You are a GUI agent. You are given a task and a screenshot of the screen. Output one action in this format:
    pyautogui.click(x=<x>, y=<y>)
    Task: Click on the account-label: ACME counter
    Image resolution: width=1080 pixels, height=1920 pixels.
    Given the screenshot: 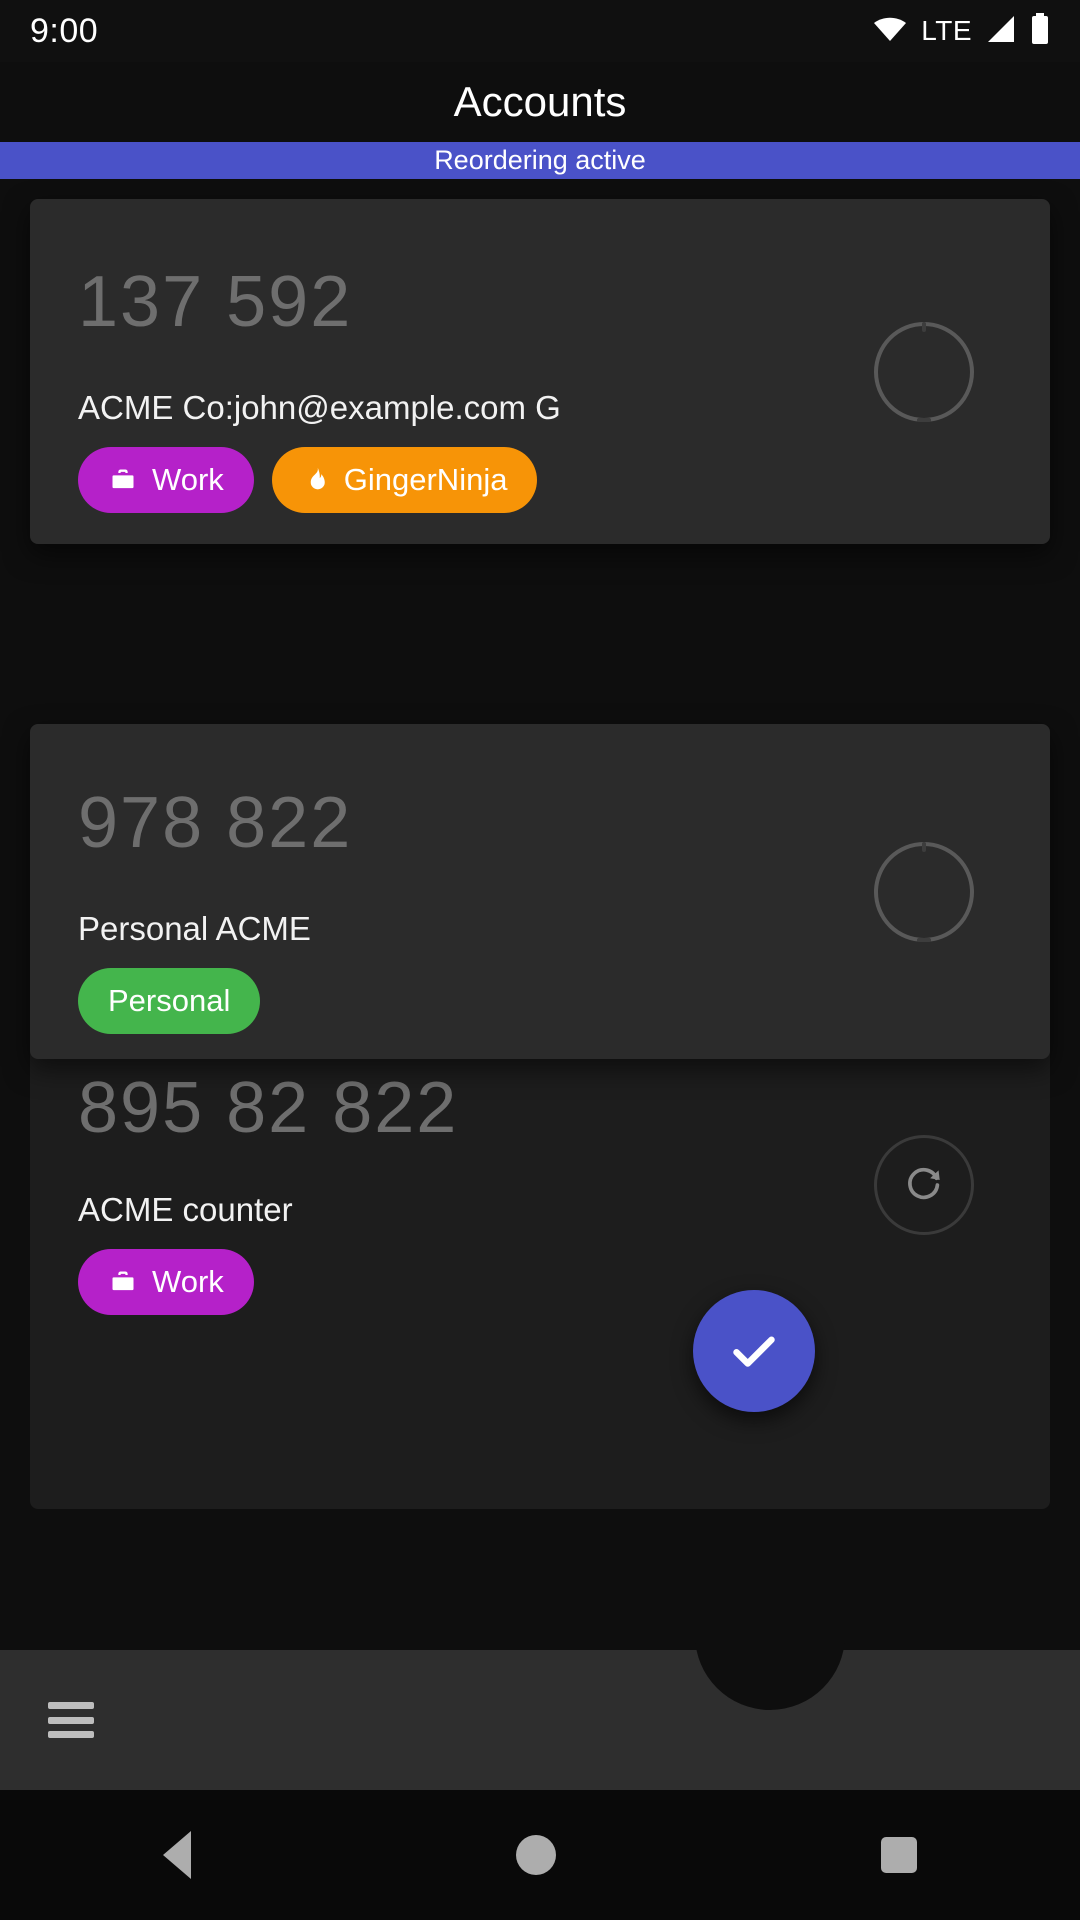 What is the action you would take?
    pyautogui.click(x=185, y=1209)
    